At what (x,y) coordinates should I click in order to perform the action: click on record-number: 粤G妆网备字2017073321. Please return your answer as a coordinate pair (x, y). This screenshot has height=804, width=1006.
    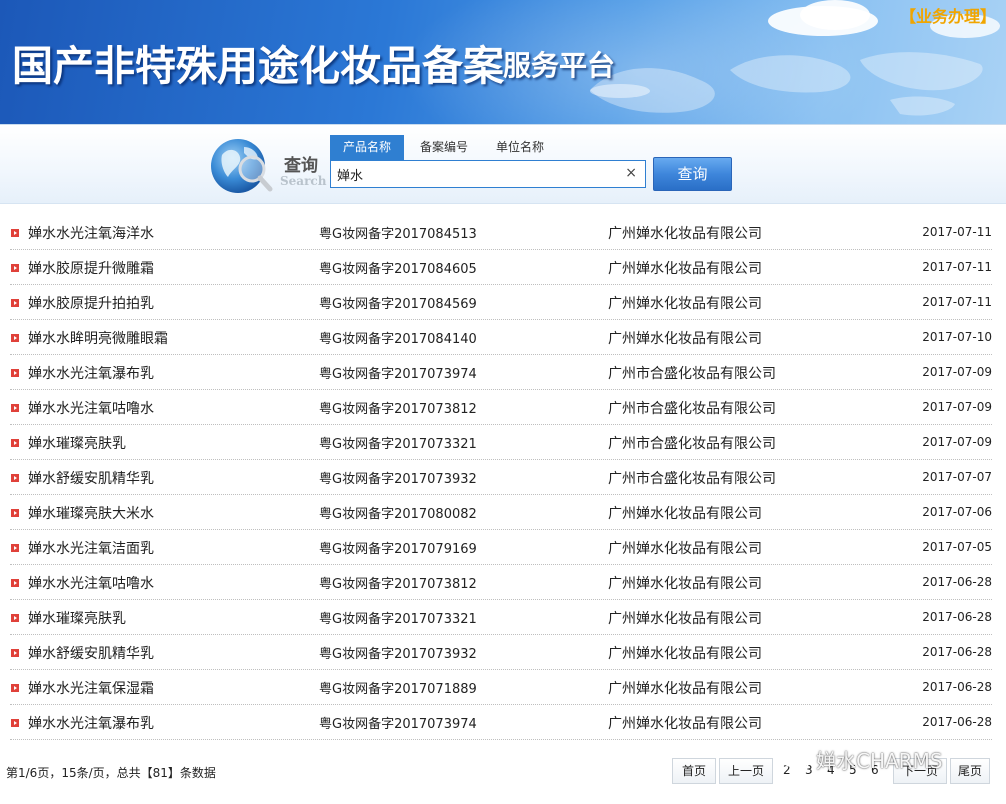
    Looking at the image, I should click on (398, 444).